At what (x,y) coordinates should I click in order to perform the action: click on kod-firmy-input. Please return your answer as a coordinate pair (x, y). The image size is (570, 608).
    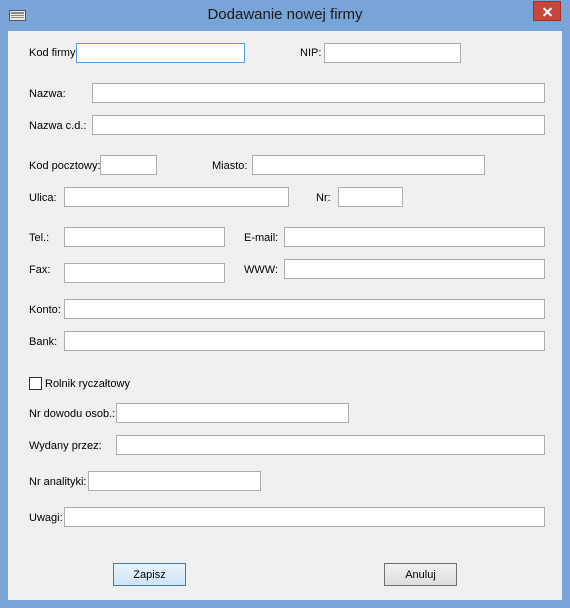
    Looking at the image, I should click on (160, 53).